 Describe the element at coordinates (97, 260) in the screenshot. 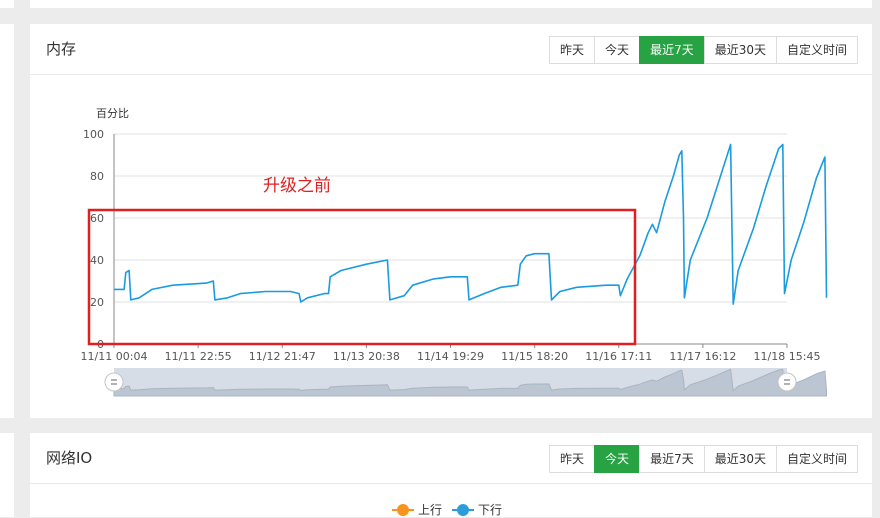

I see `y-tick-label: 40` at that location.